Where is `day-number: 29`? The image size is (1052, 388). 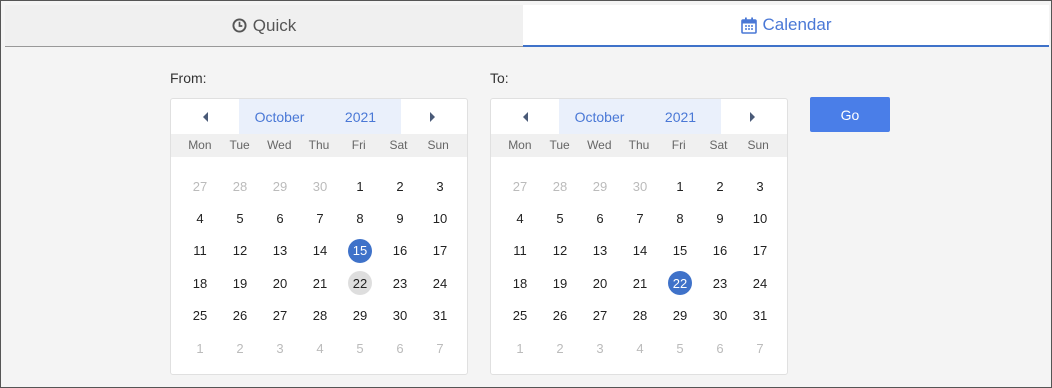 day-number: 29 is located at coordinates (360, 316).